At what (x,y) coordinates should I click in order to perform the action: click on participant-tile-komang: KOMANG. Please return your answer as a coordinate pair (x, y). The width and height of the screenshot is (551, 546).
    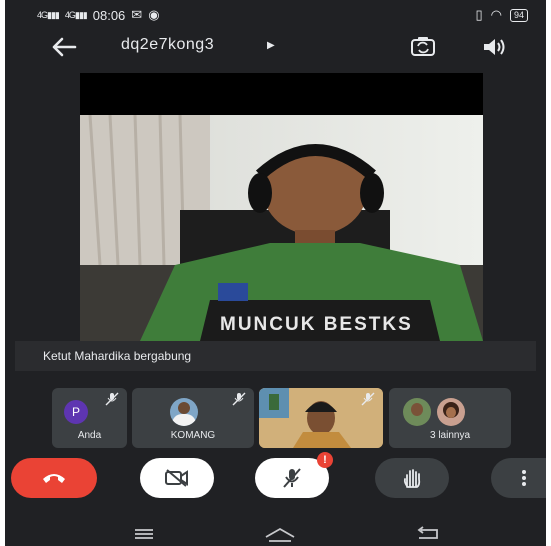
    Looking at the image, I should click on (193, 418).